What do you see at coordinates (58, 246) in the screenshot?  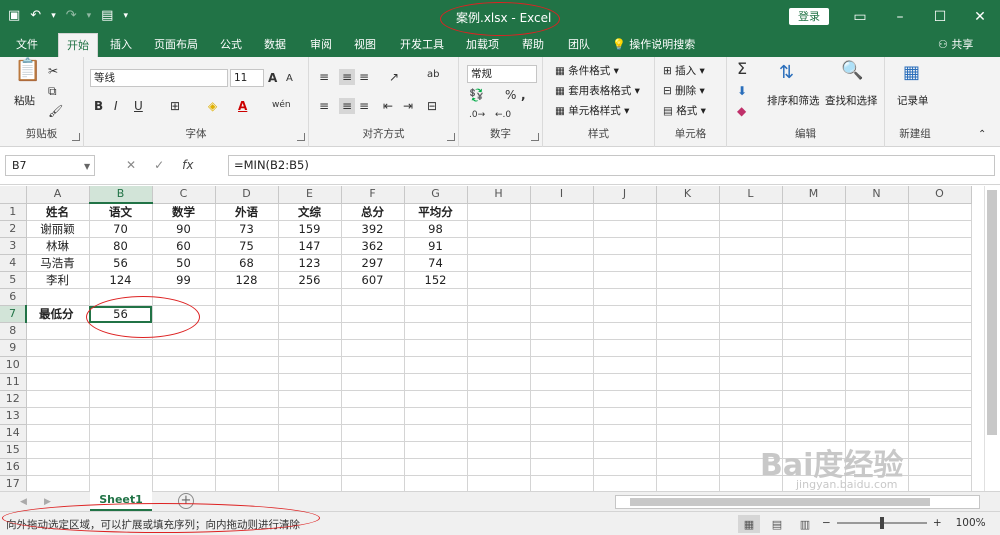 I see `cell: 林琳` at bounding box center [58, 246].